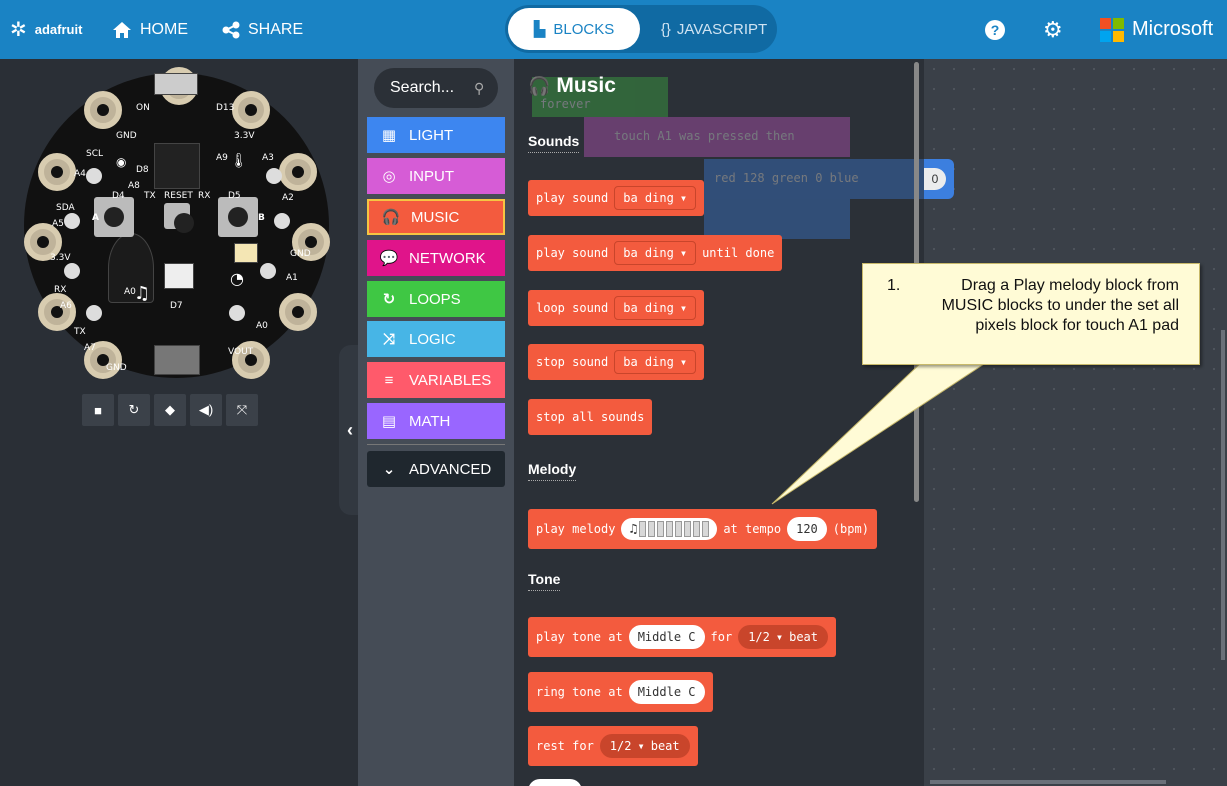 The width and height of the screenshot is (1227, 786). I want to click on category-music: 🎧 MUSIC, so click(436, 217).